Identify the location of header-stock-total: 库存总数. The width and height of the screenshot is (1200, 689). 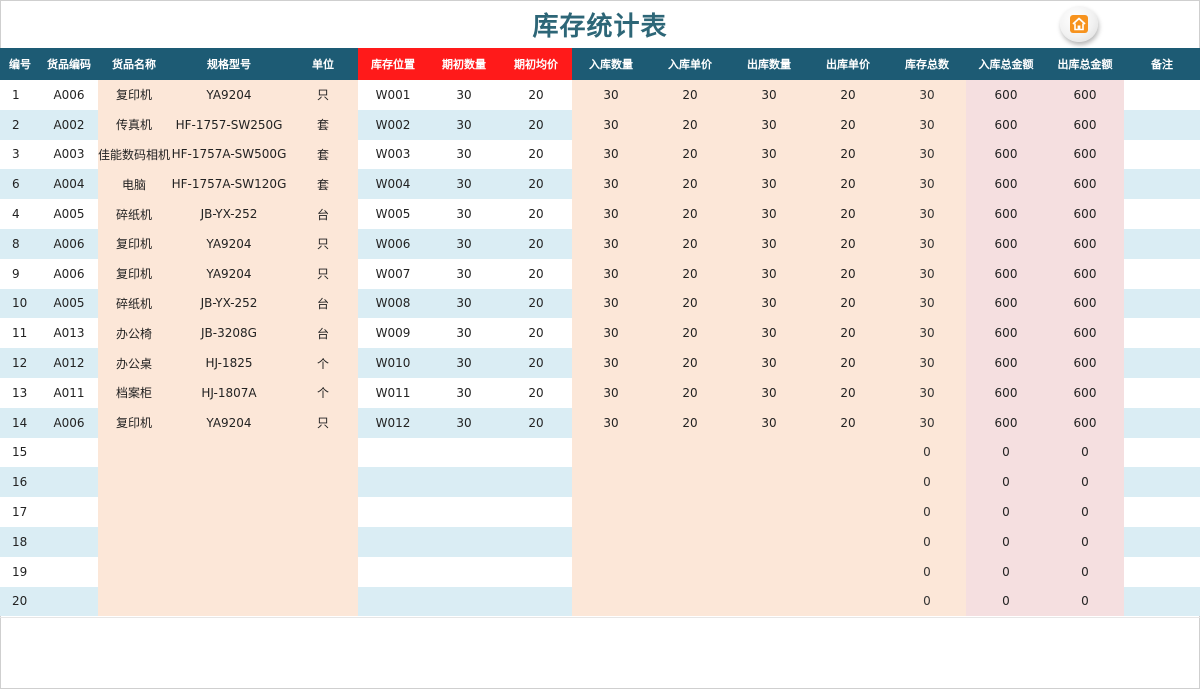
(927, 64).